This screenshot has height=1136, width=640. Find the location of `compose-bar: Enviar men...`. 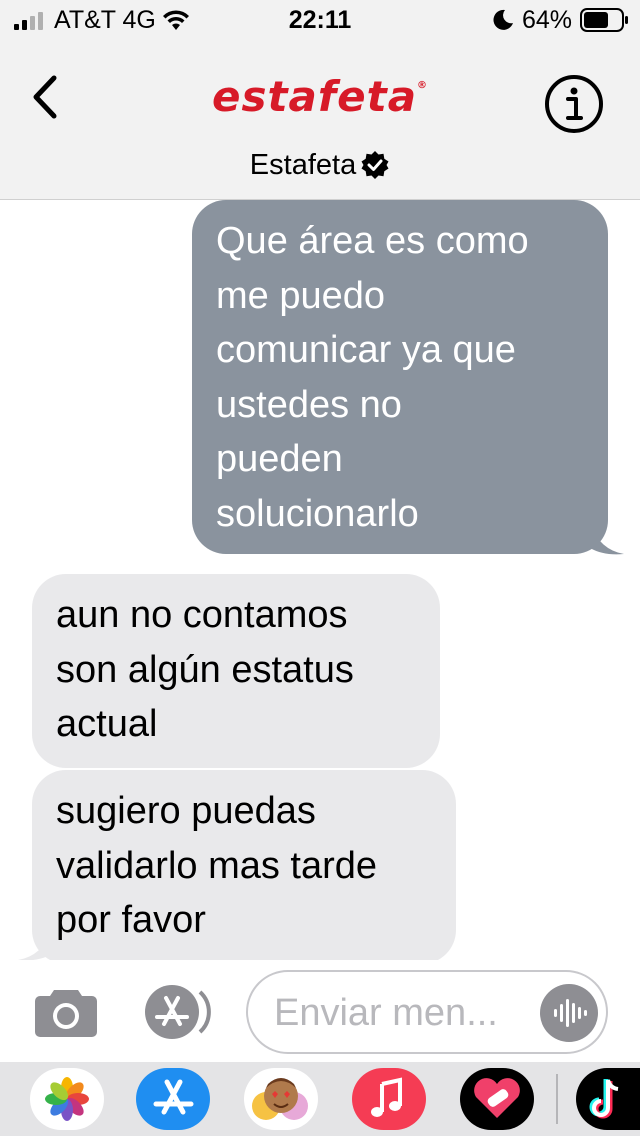

compose-bar: Enviar men... is located at coordinates (320, 1011).